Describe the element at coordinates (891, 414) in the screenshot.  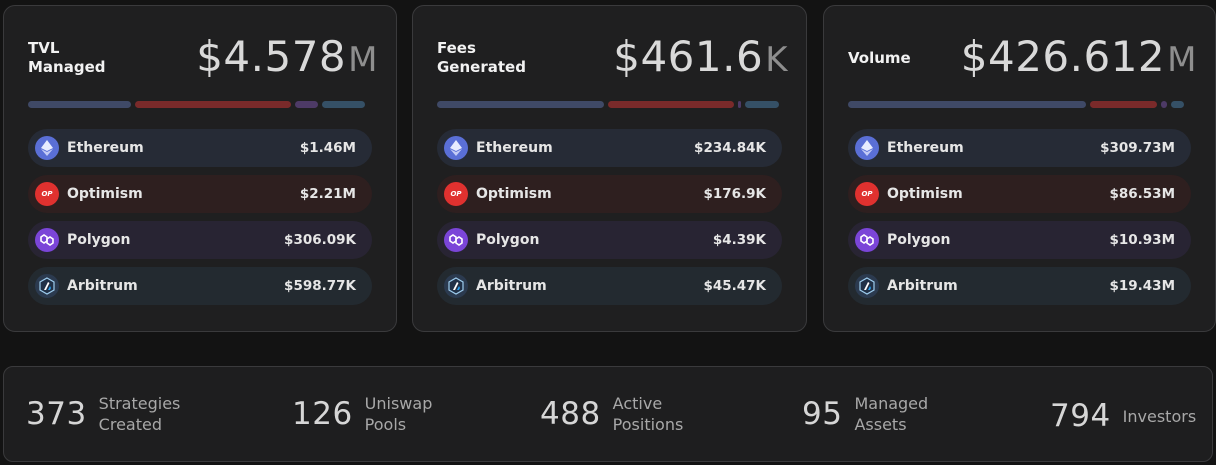
I see `stat-label: Managed Assets` at that location.